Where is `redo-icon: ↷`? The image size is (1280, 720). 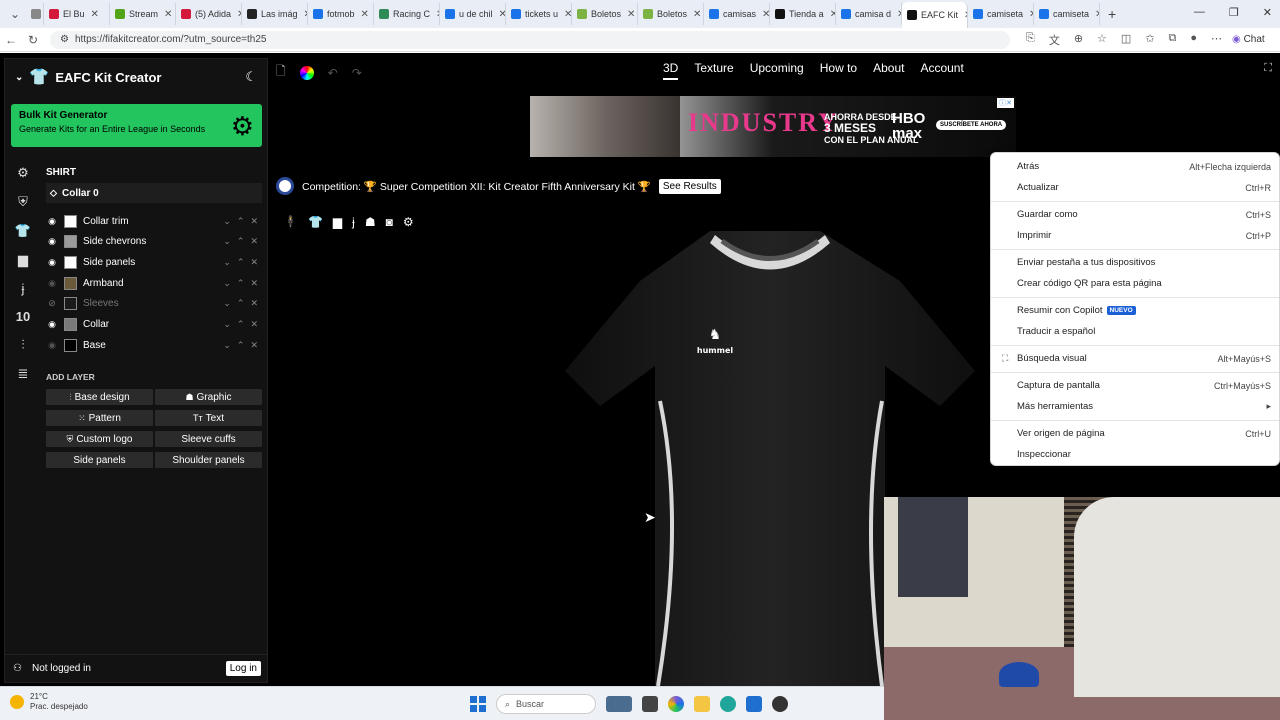 redo-icon: ↷ is located at coordinates (357, 73).